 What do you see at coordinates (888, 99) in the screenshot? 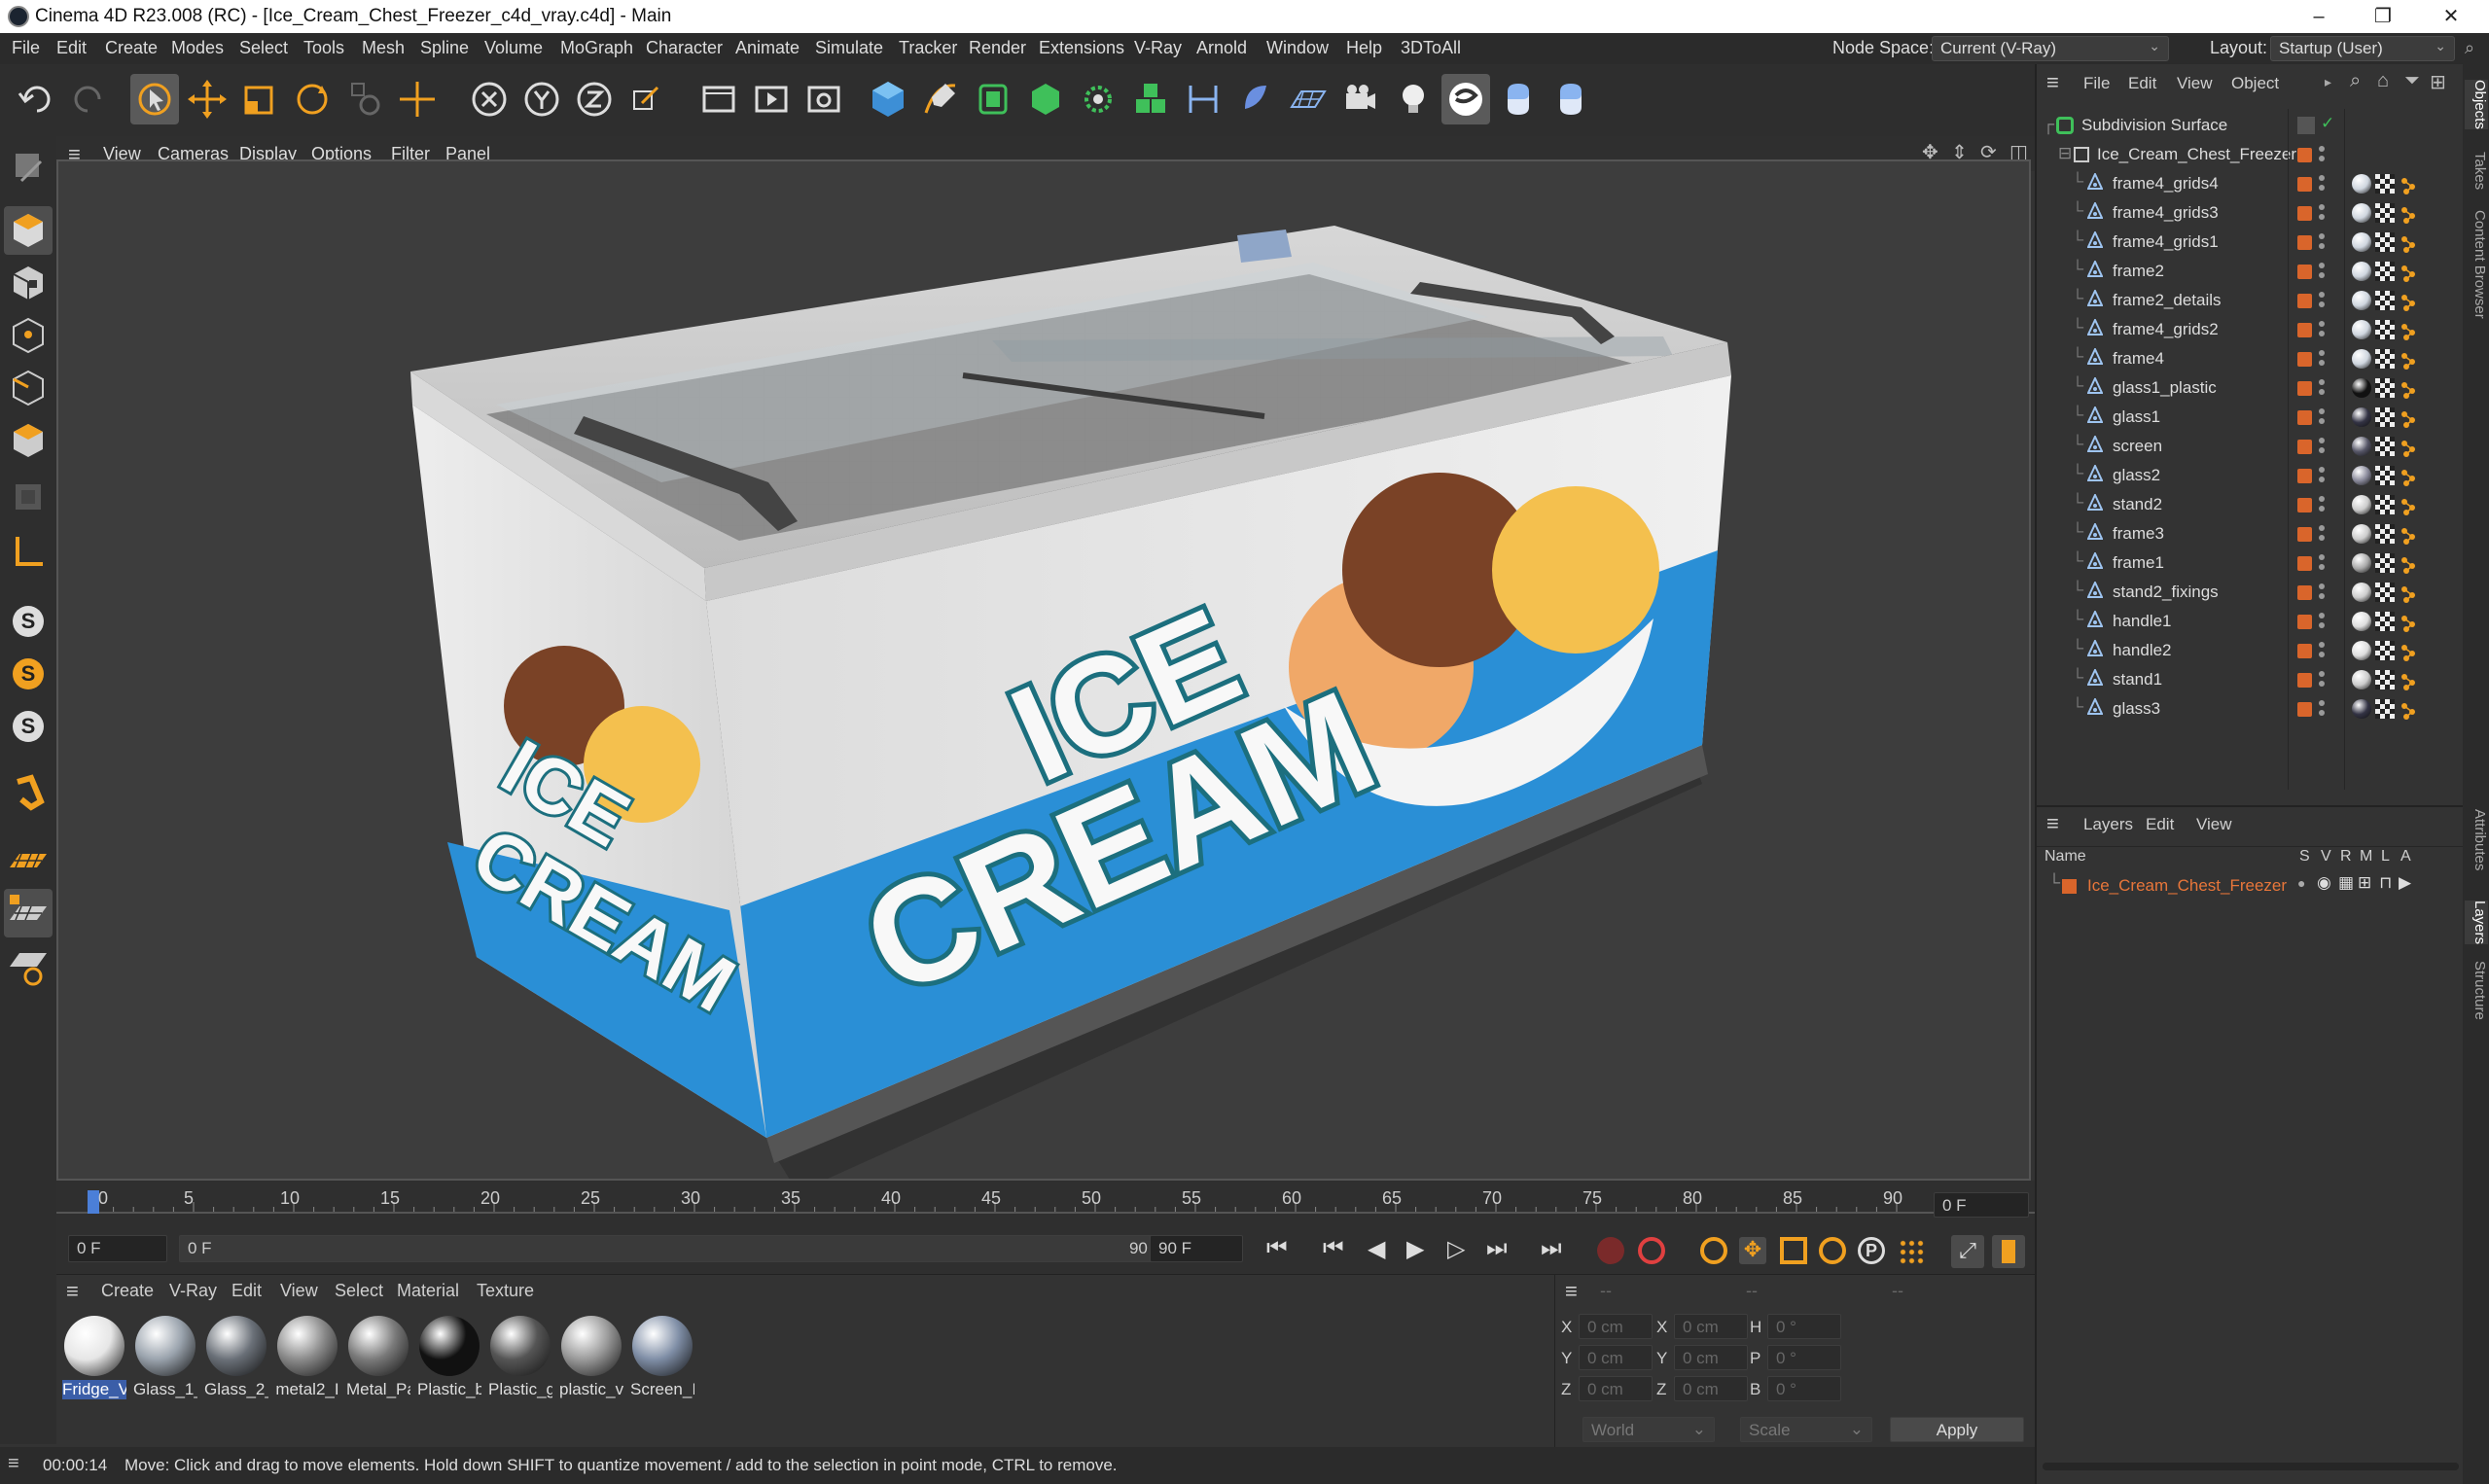
I see `cube-object-icon` at bounding box center [888, 99].